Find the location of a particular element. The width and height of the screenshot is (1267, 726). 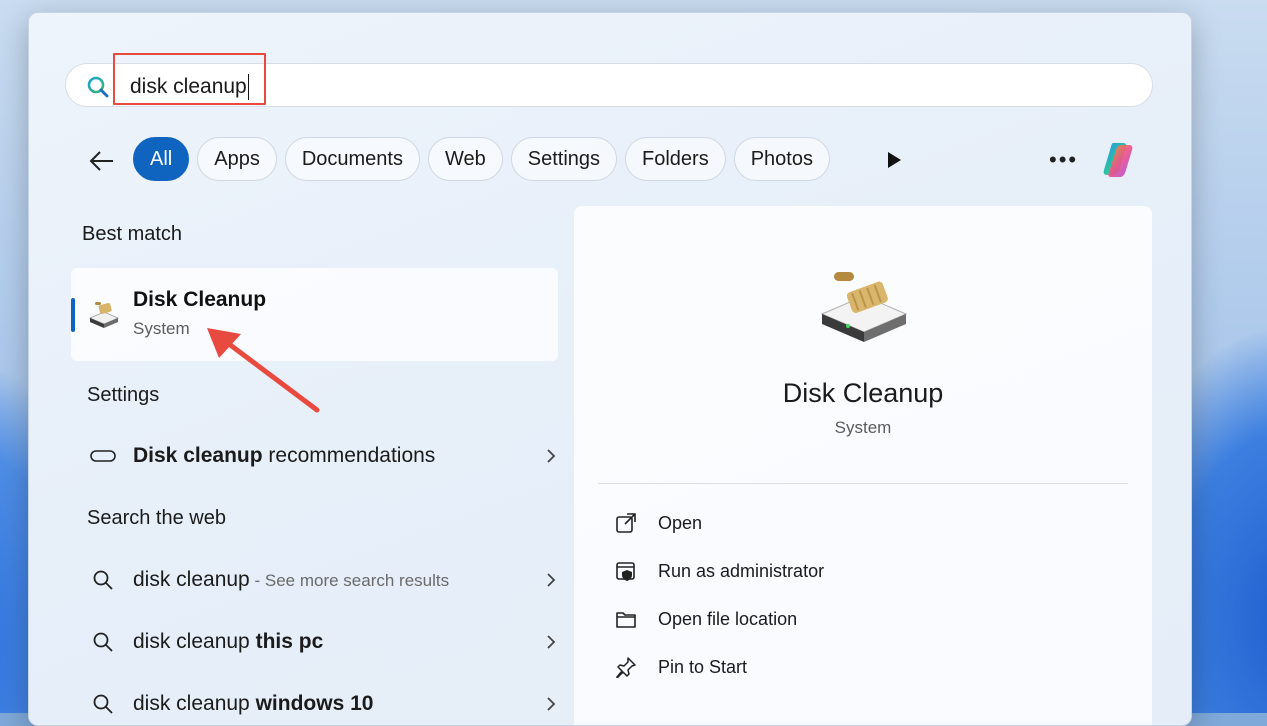

action-open: Open is located at coordinates (658, 523).